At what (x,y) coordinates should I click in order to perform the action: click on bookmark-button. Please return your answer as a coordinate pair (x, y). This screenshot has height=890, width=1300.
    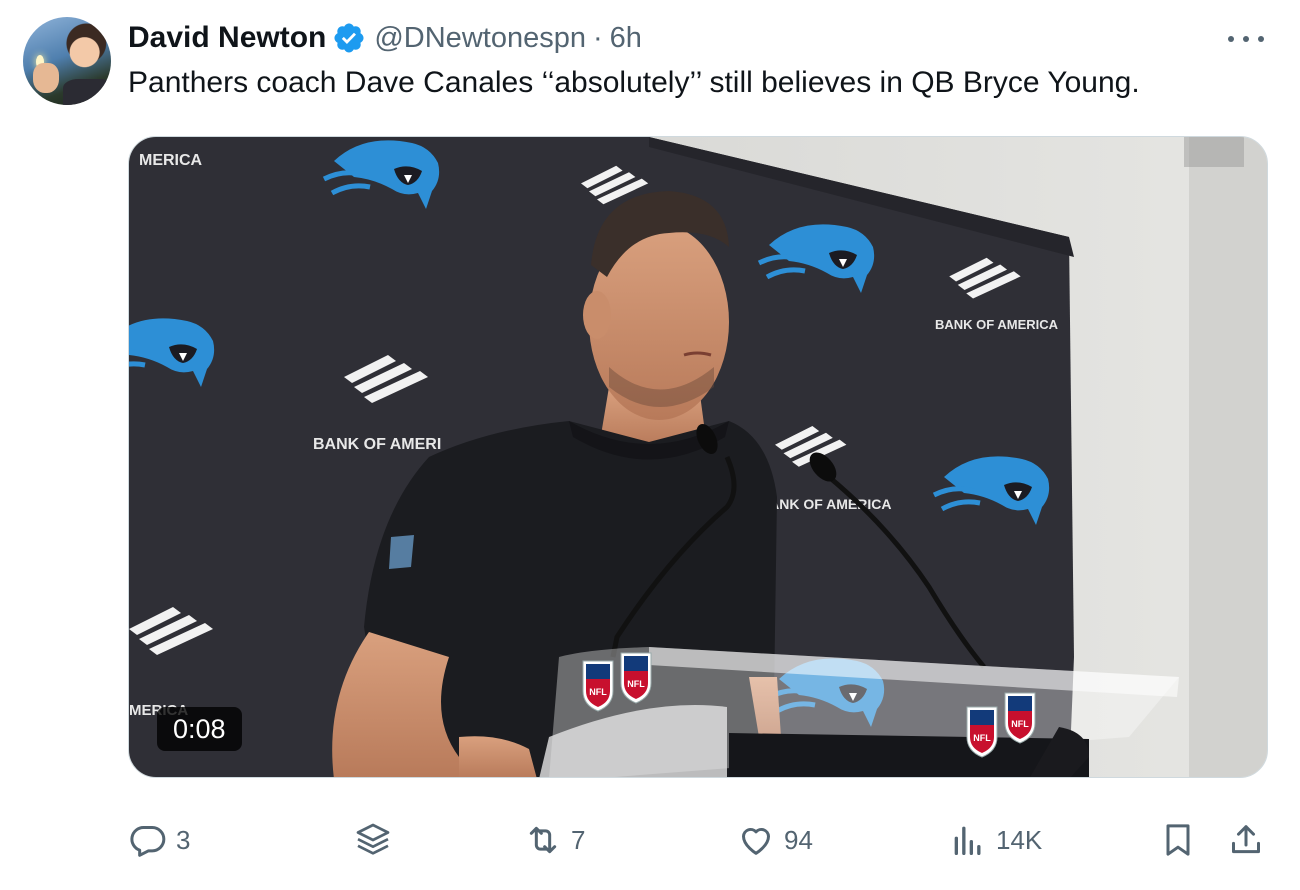
    Looking at the image, I should click on (1178, 840).